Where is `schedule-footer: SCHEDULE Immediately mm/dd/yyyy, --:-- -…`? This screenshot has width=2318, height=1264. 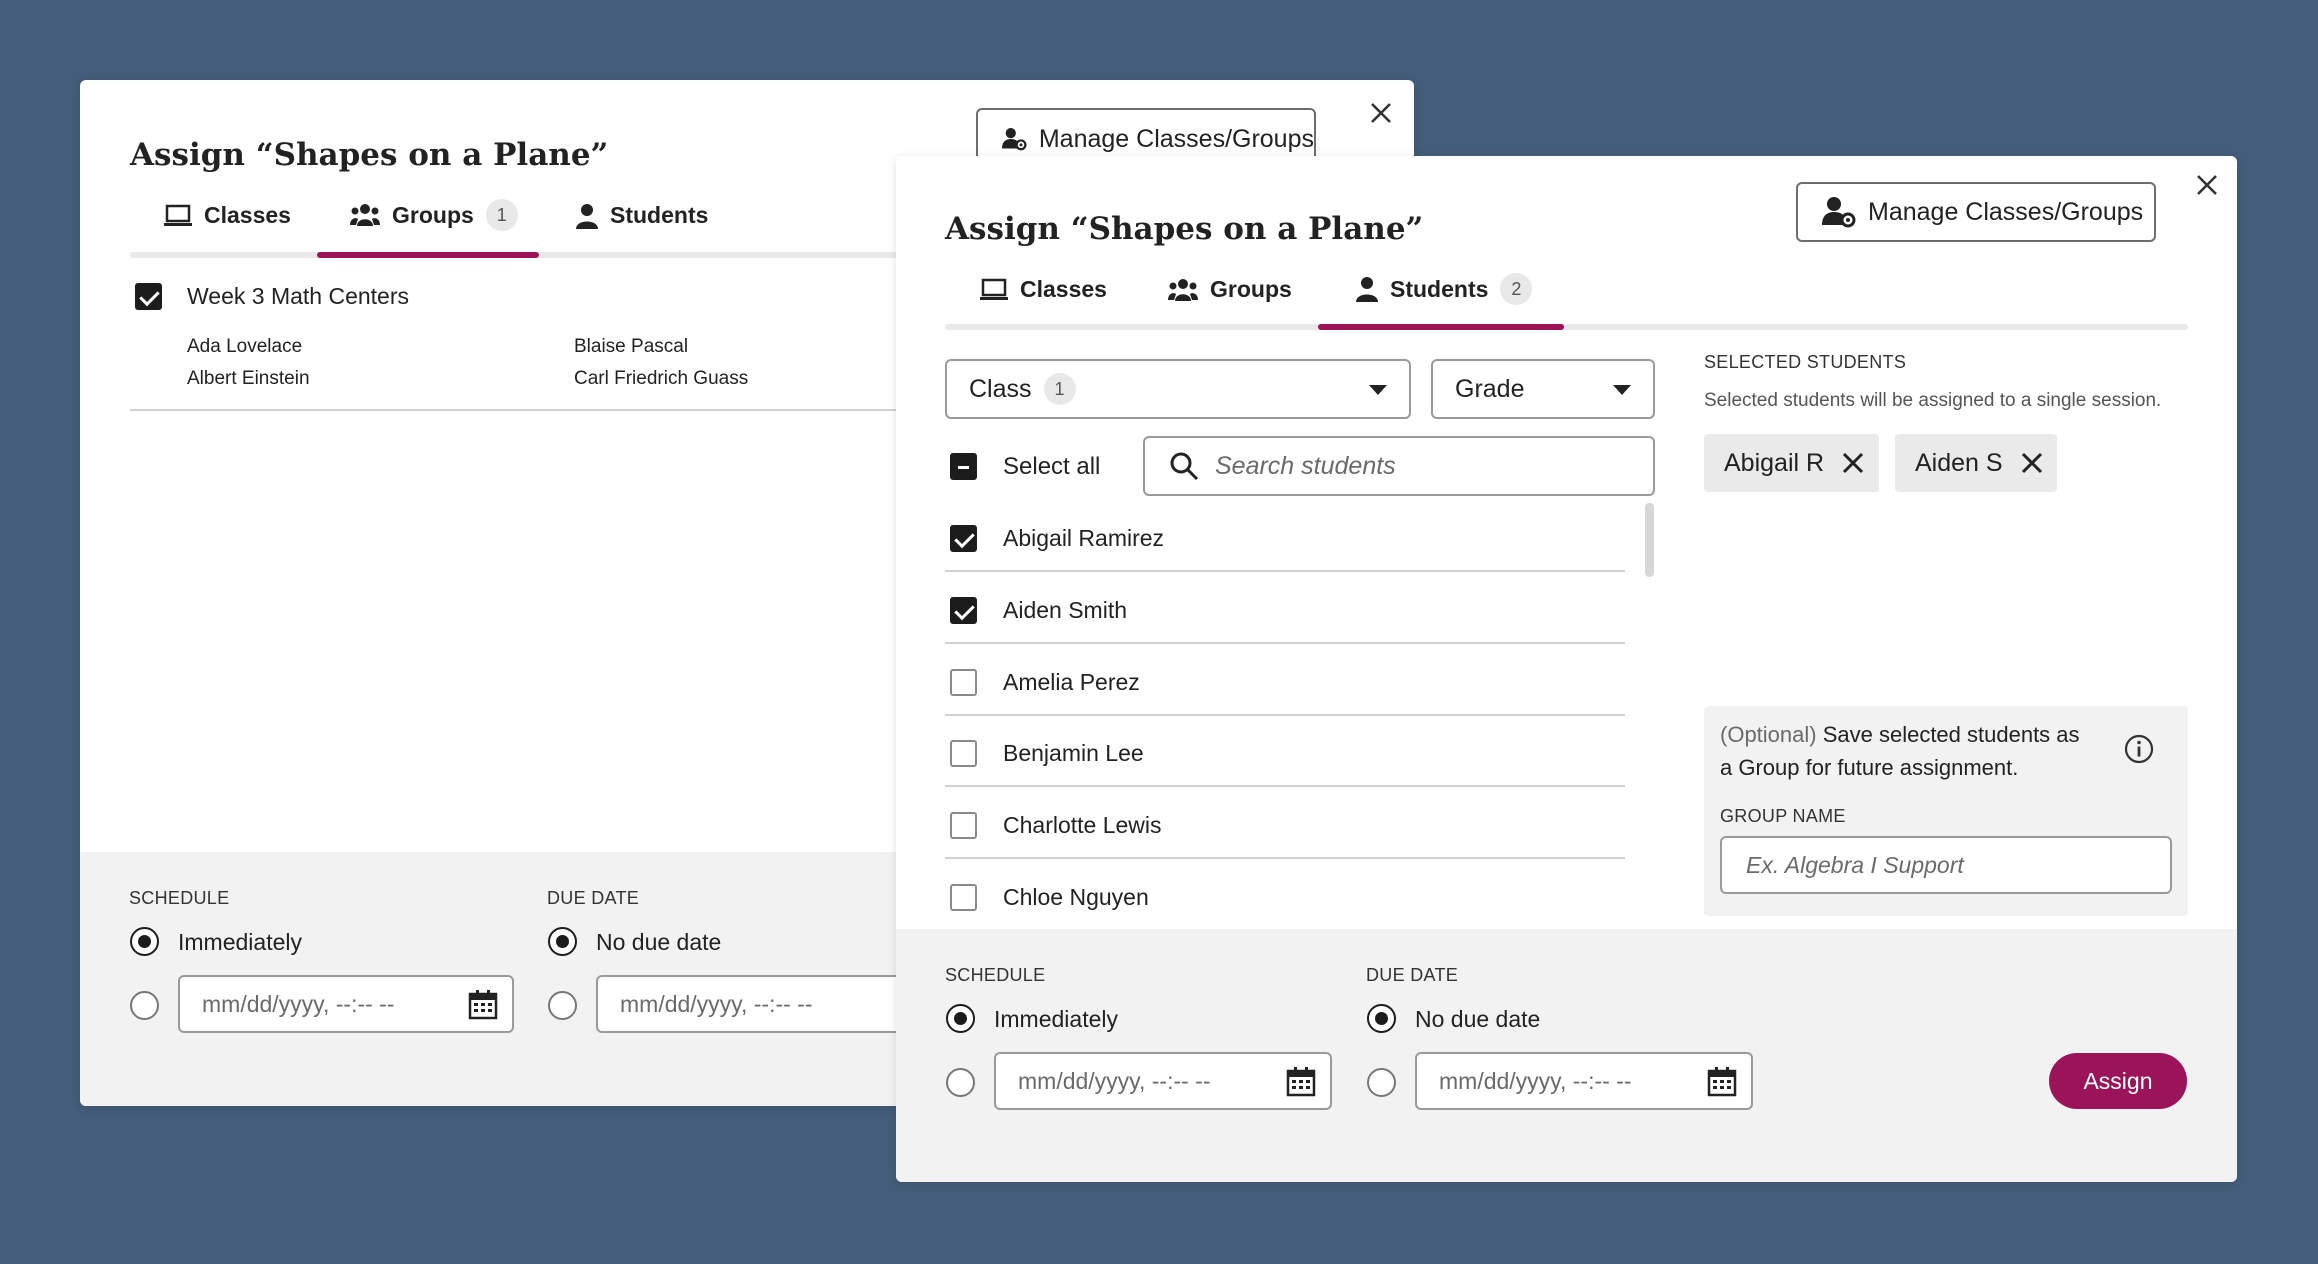
schedule-footer: SCHEDULE Immediately mm/dd/yyyy, --:-- -… is located at coordinates (1566, 1055).